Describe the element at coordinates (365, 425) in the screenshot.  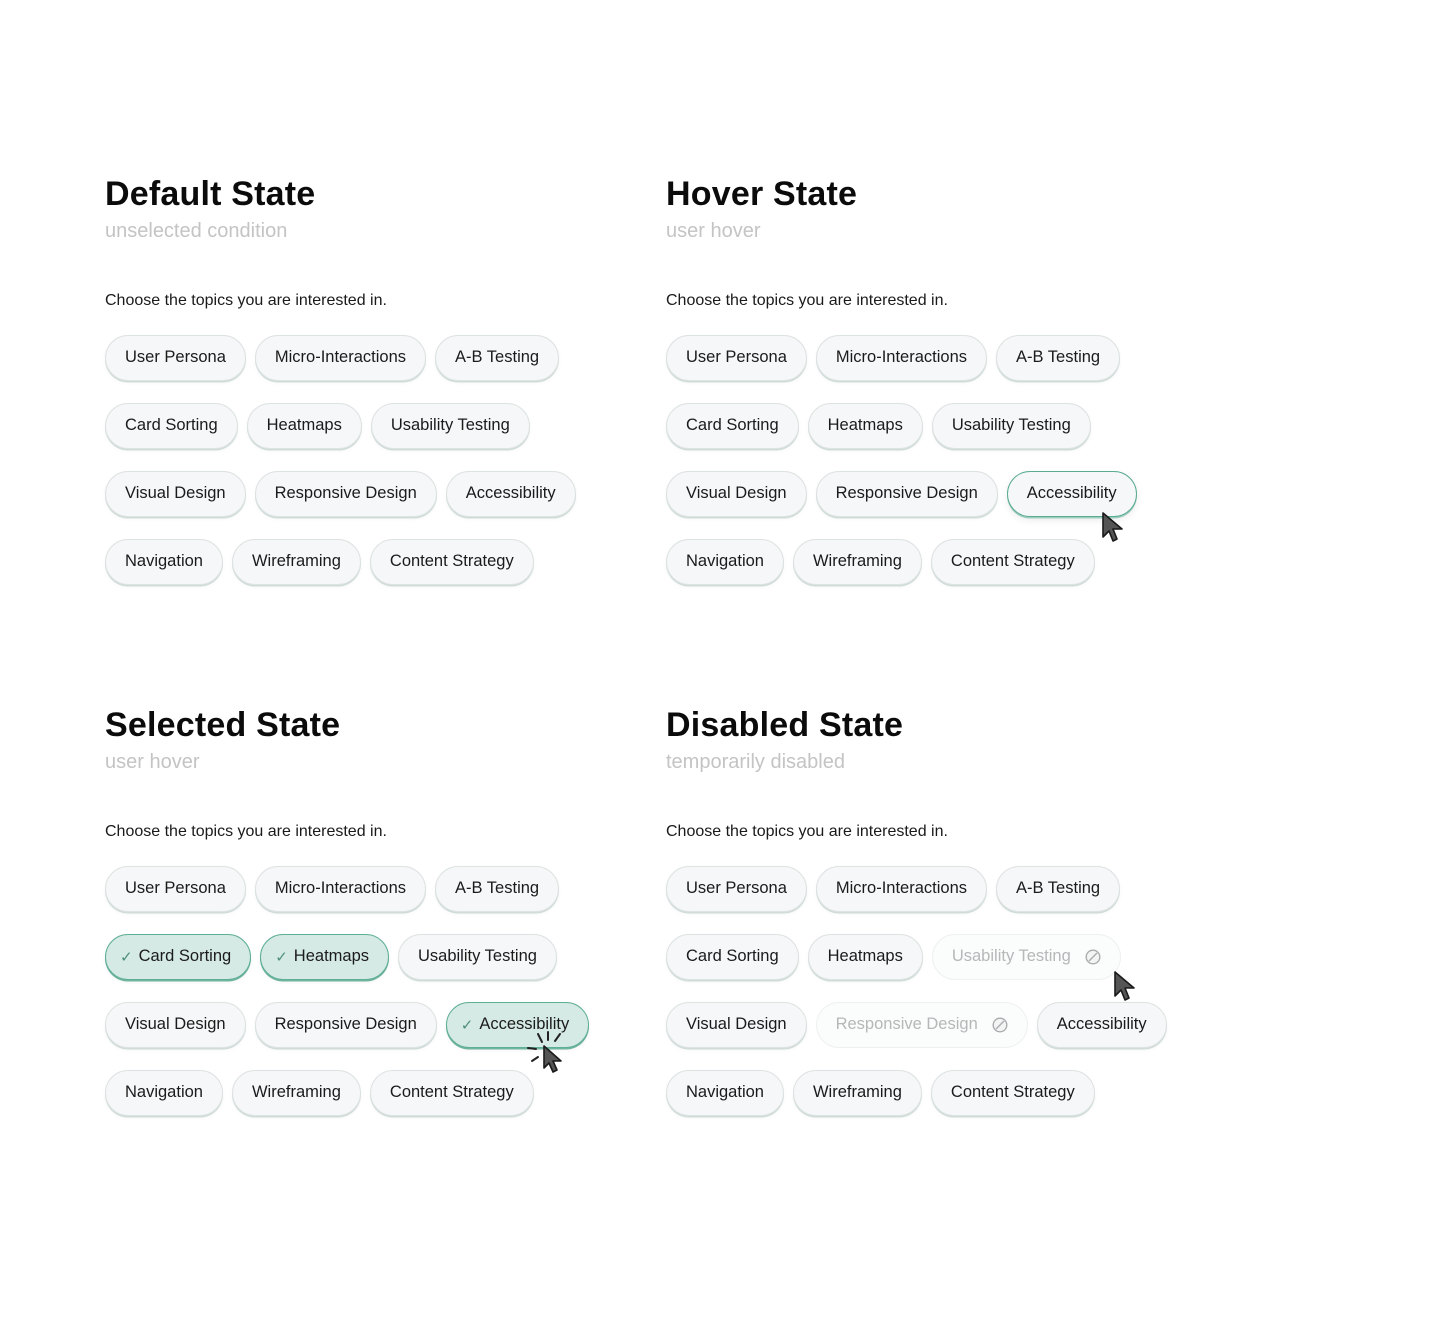
I see `chip-row: Card Sorting Heatmaps Usability Testing` at that location.